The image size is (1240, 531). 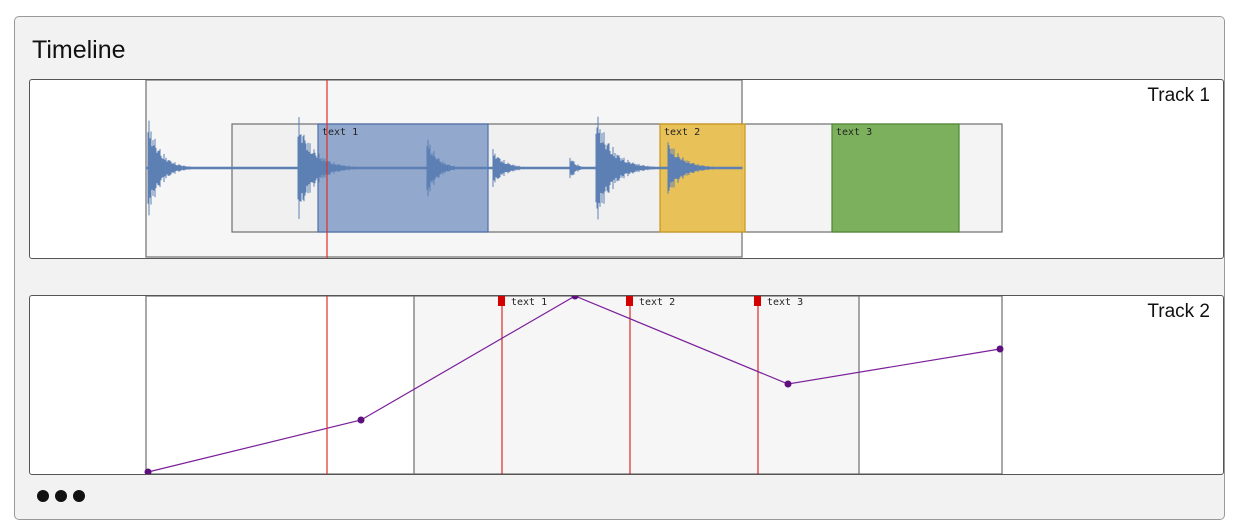 I want to click on segment-label-text-3: text 3, so click(x=854, y=132).